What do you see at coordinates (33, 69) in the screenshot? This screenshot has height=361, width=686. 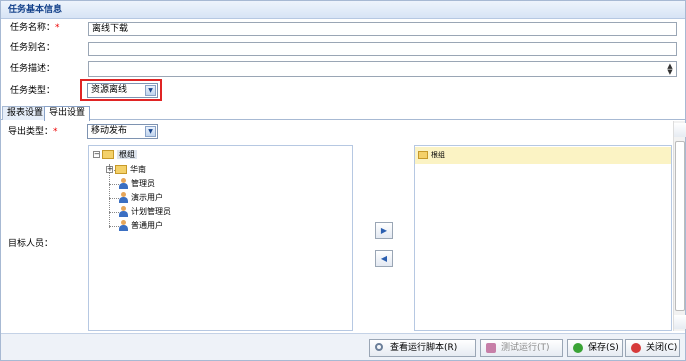 I see `task-desc-label: 任务描述：` at bounding box center [33, 69].